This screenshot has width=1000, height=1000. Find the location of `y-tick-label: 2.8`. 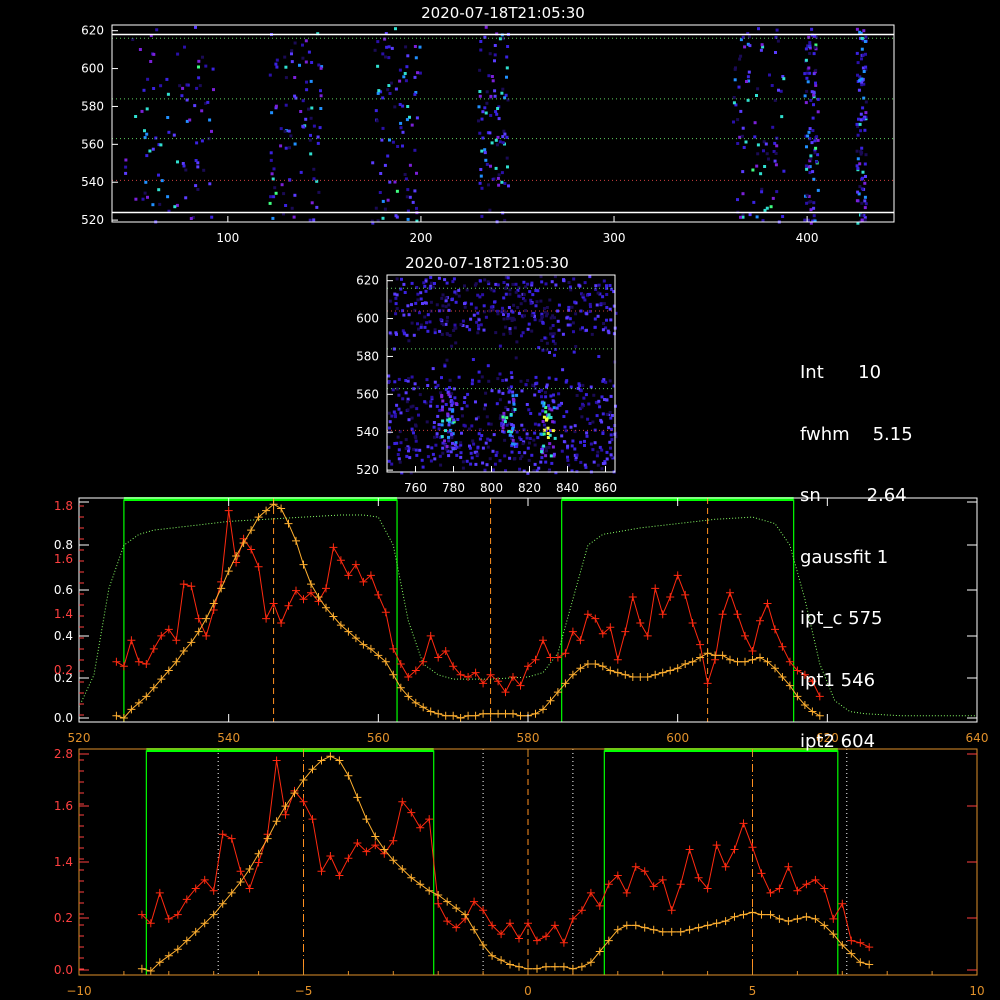

y-tick-label: 2.8 is located at coordinates (63, 754).